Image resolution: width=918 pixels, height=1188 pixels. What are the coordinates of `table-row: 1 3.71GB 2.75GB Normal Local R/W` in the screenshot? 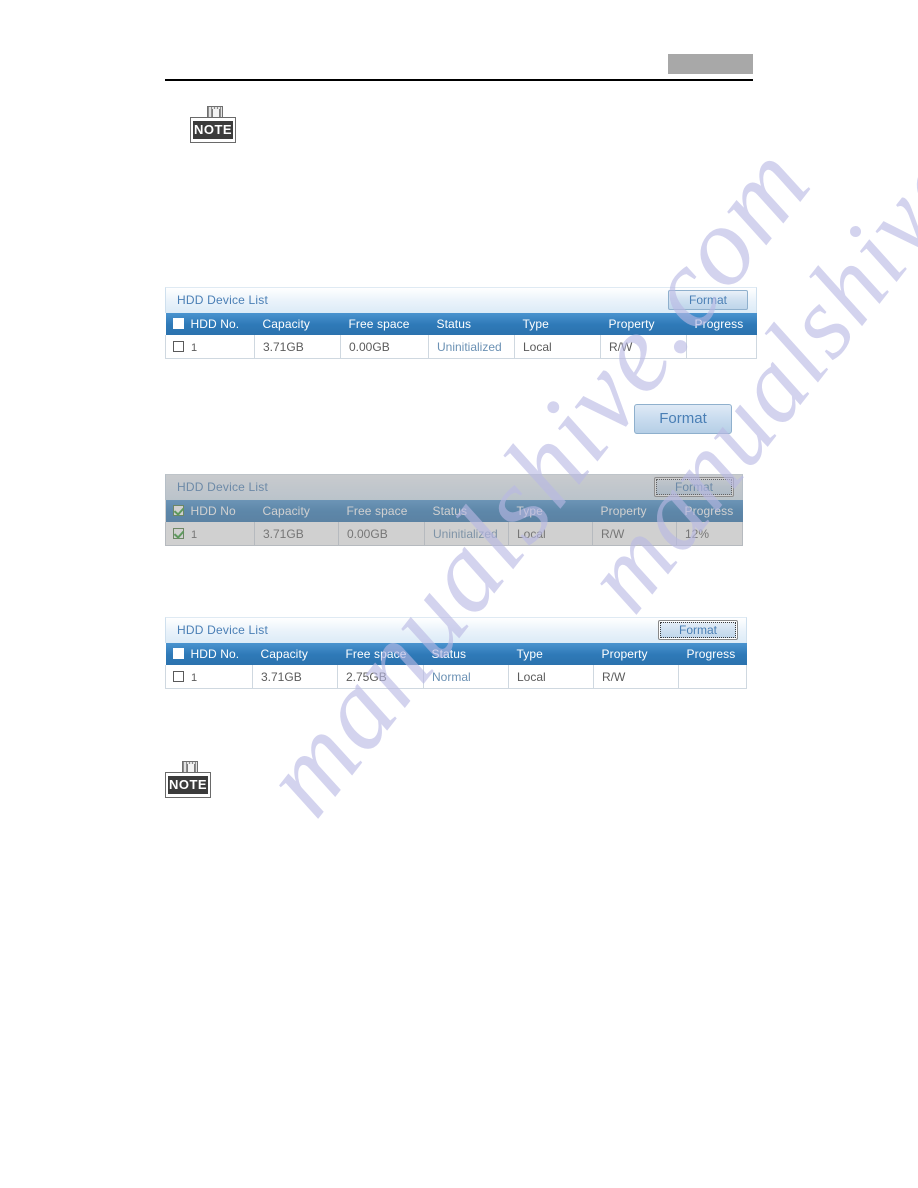 It's located at (456, 677).